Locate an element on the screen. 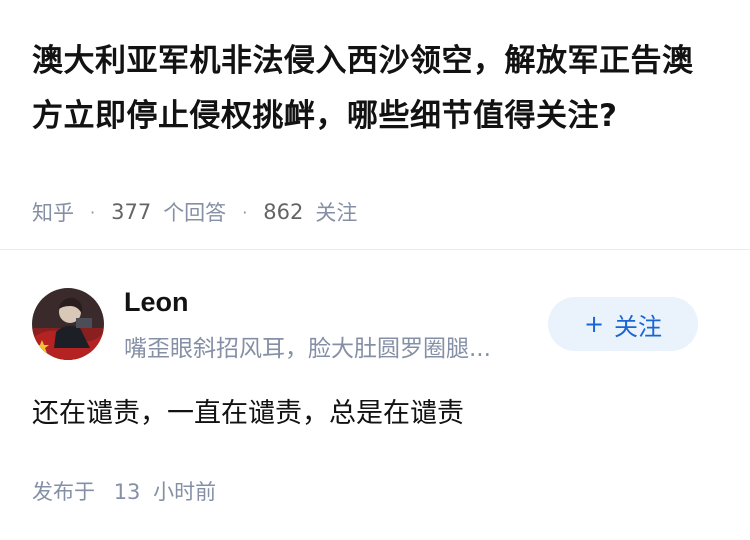 The image size is (750, 540). source-label: 知乎 is located at coordinates (53, 213).